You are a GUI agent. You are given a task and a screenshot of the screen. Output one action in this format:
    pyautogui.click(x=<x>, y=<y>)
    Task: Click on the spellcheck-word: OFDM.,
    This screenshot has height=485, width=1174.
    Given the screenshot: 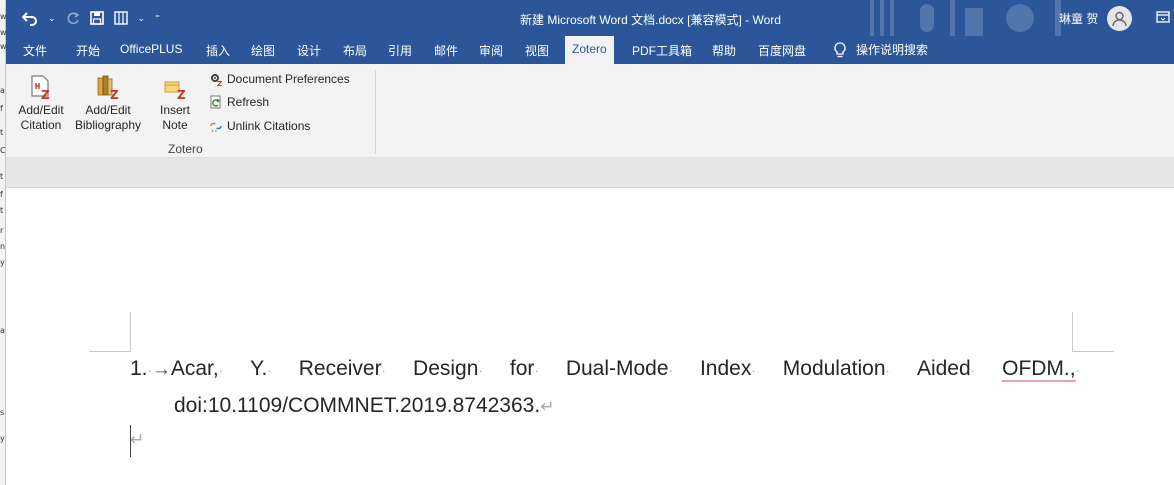 What is the action you would take?
    pyautogui.click(x=1039, y=369)
    